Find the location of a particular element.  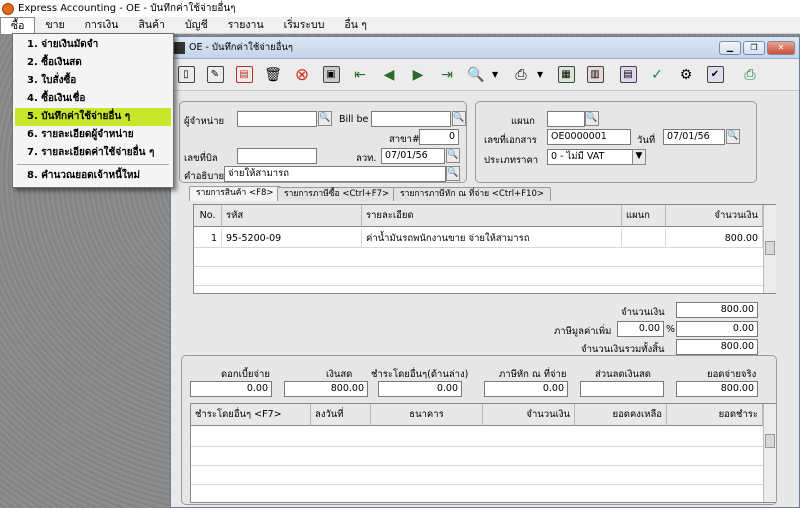

menu-item-recalc-payable: 8. คำนวณยอดเจ้าหนี้ใหม่ is located at coordinates (93, 176).